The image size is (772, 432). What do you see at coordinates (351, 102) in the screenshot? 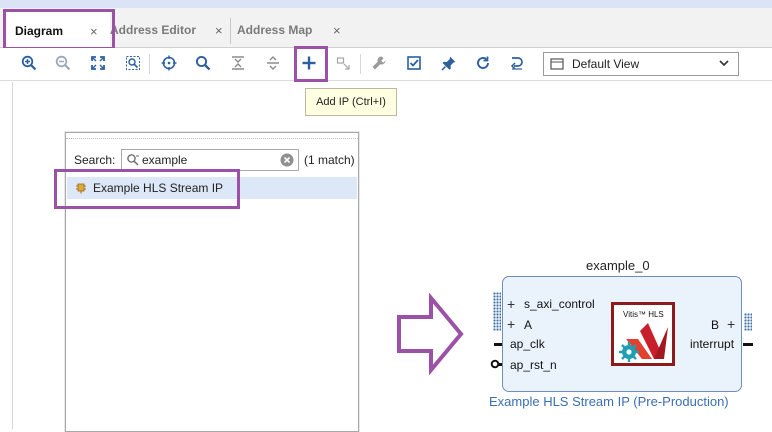
I see `add-ip-tooltip: Add IP (Ctrl+I)` at bounding box center [351, 102].